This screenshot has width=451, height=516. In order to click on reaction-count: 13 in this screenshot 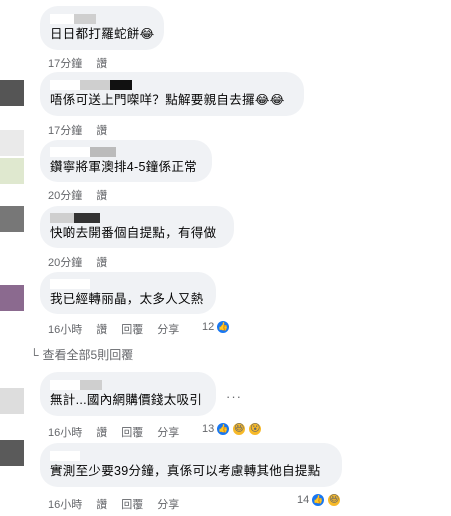, I will do `click(208, 429)`.